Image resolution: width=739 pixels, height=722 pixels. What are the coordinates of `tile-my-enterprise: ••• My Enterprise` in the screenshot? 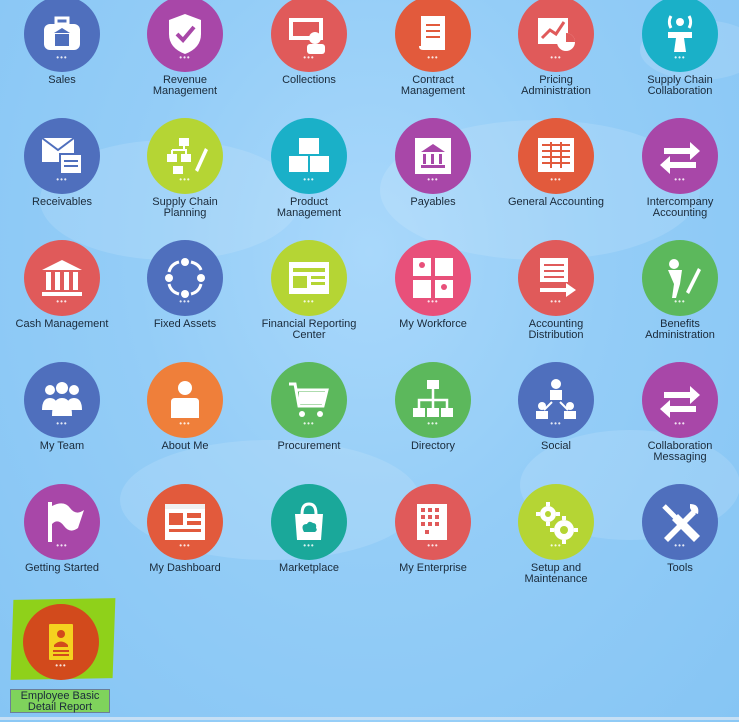 It's located at (433, 543).